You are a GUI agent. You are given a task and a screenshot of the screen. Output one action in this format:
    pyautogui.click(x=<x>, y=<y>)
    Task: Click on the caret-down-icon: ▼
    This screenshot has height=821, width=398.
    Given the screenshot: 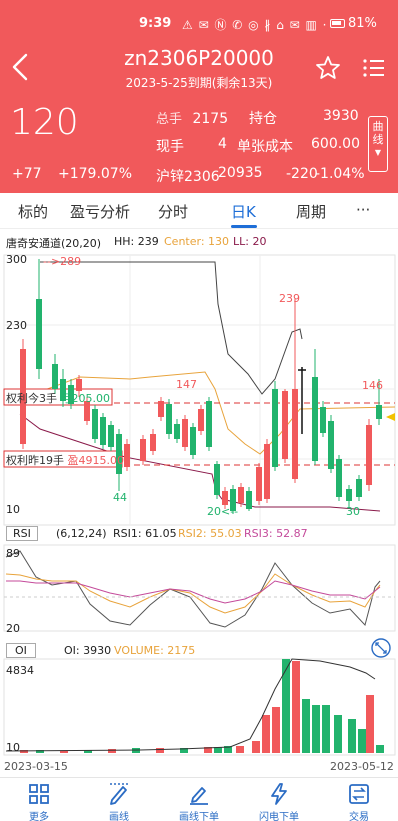 What is the action you would take?
    pyautogui.click(x=378, y=152)
    